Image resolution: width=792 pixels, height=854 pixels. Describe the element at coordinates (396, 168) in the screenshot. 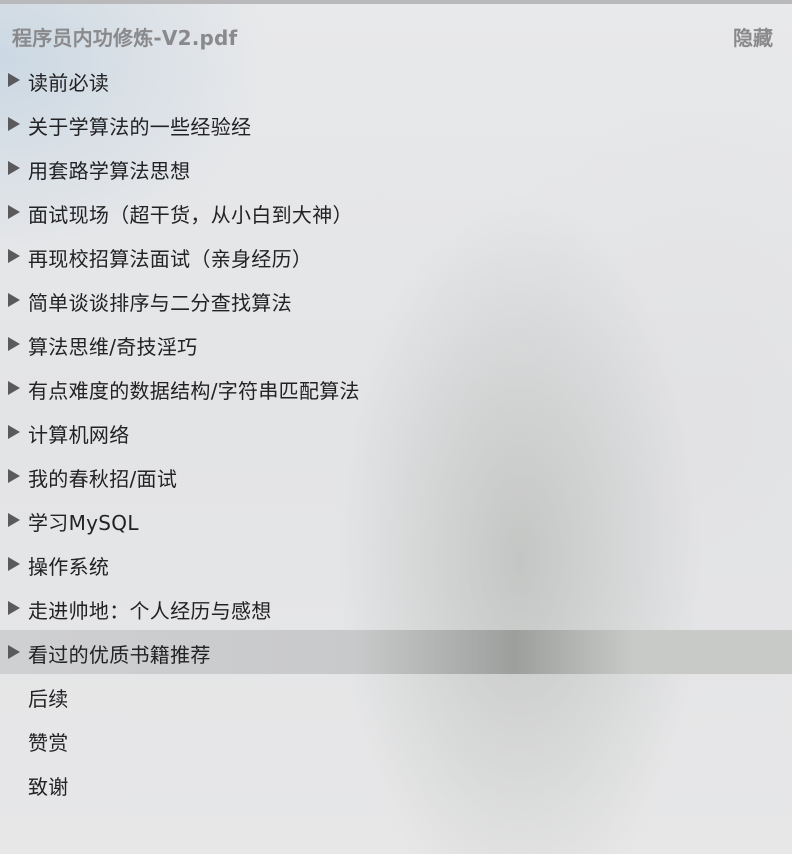

I see `toc-item: 用套路学算法思想` at that location.